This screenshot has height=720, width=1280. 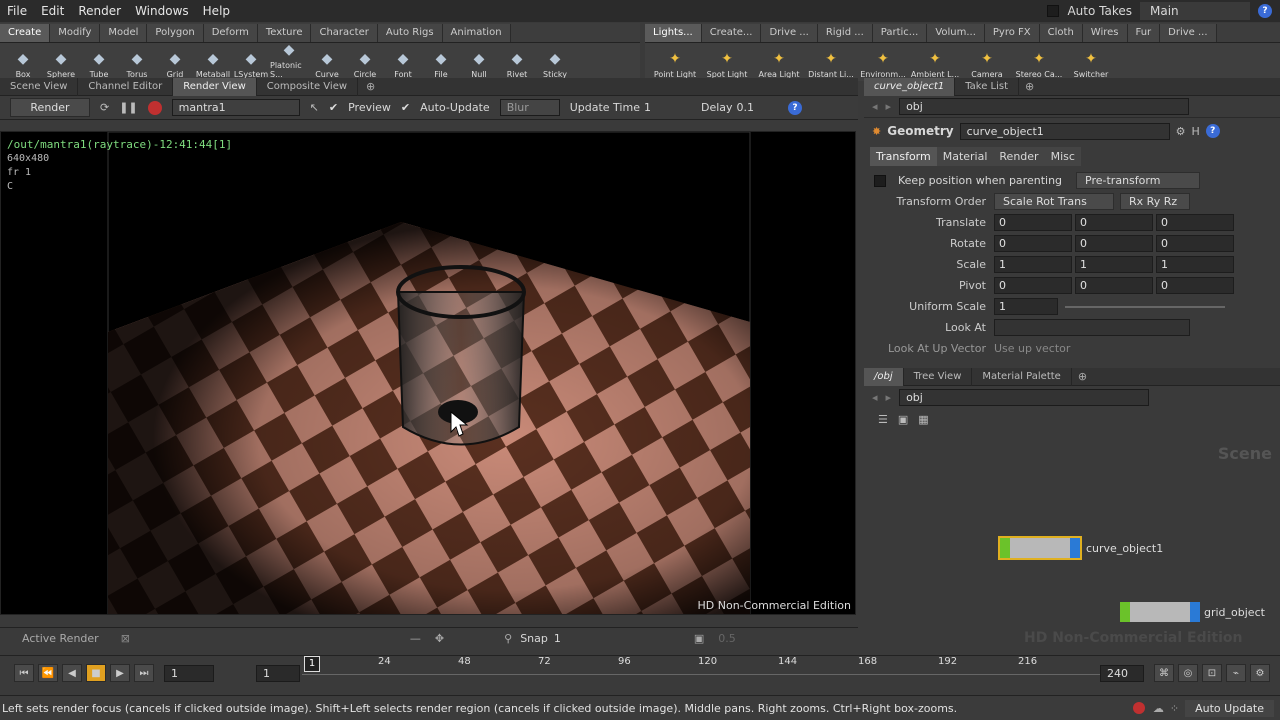 I want to click on subtab-misc: Misc, so click(x=1062, y=156).